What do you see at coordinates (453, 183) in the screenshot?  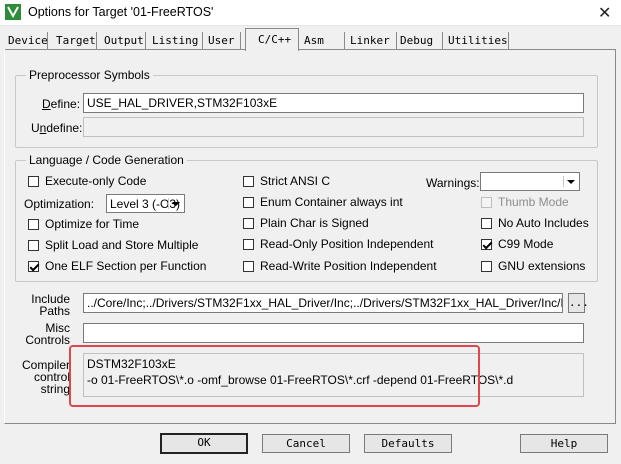 I see `warnings-label: Warnings:` at bounding box center [453, 183].